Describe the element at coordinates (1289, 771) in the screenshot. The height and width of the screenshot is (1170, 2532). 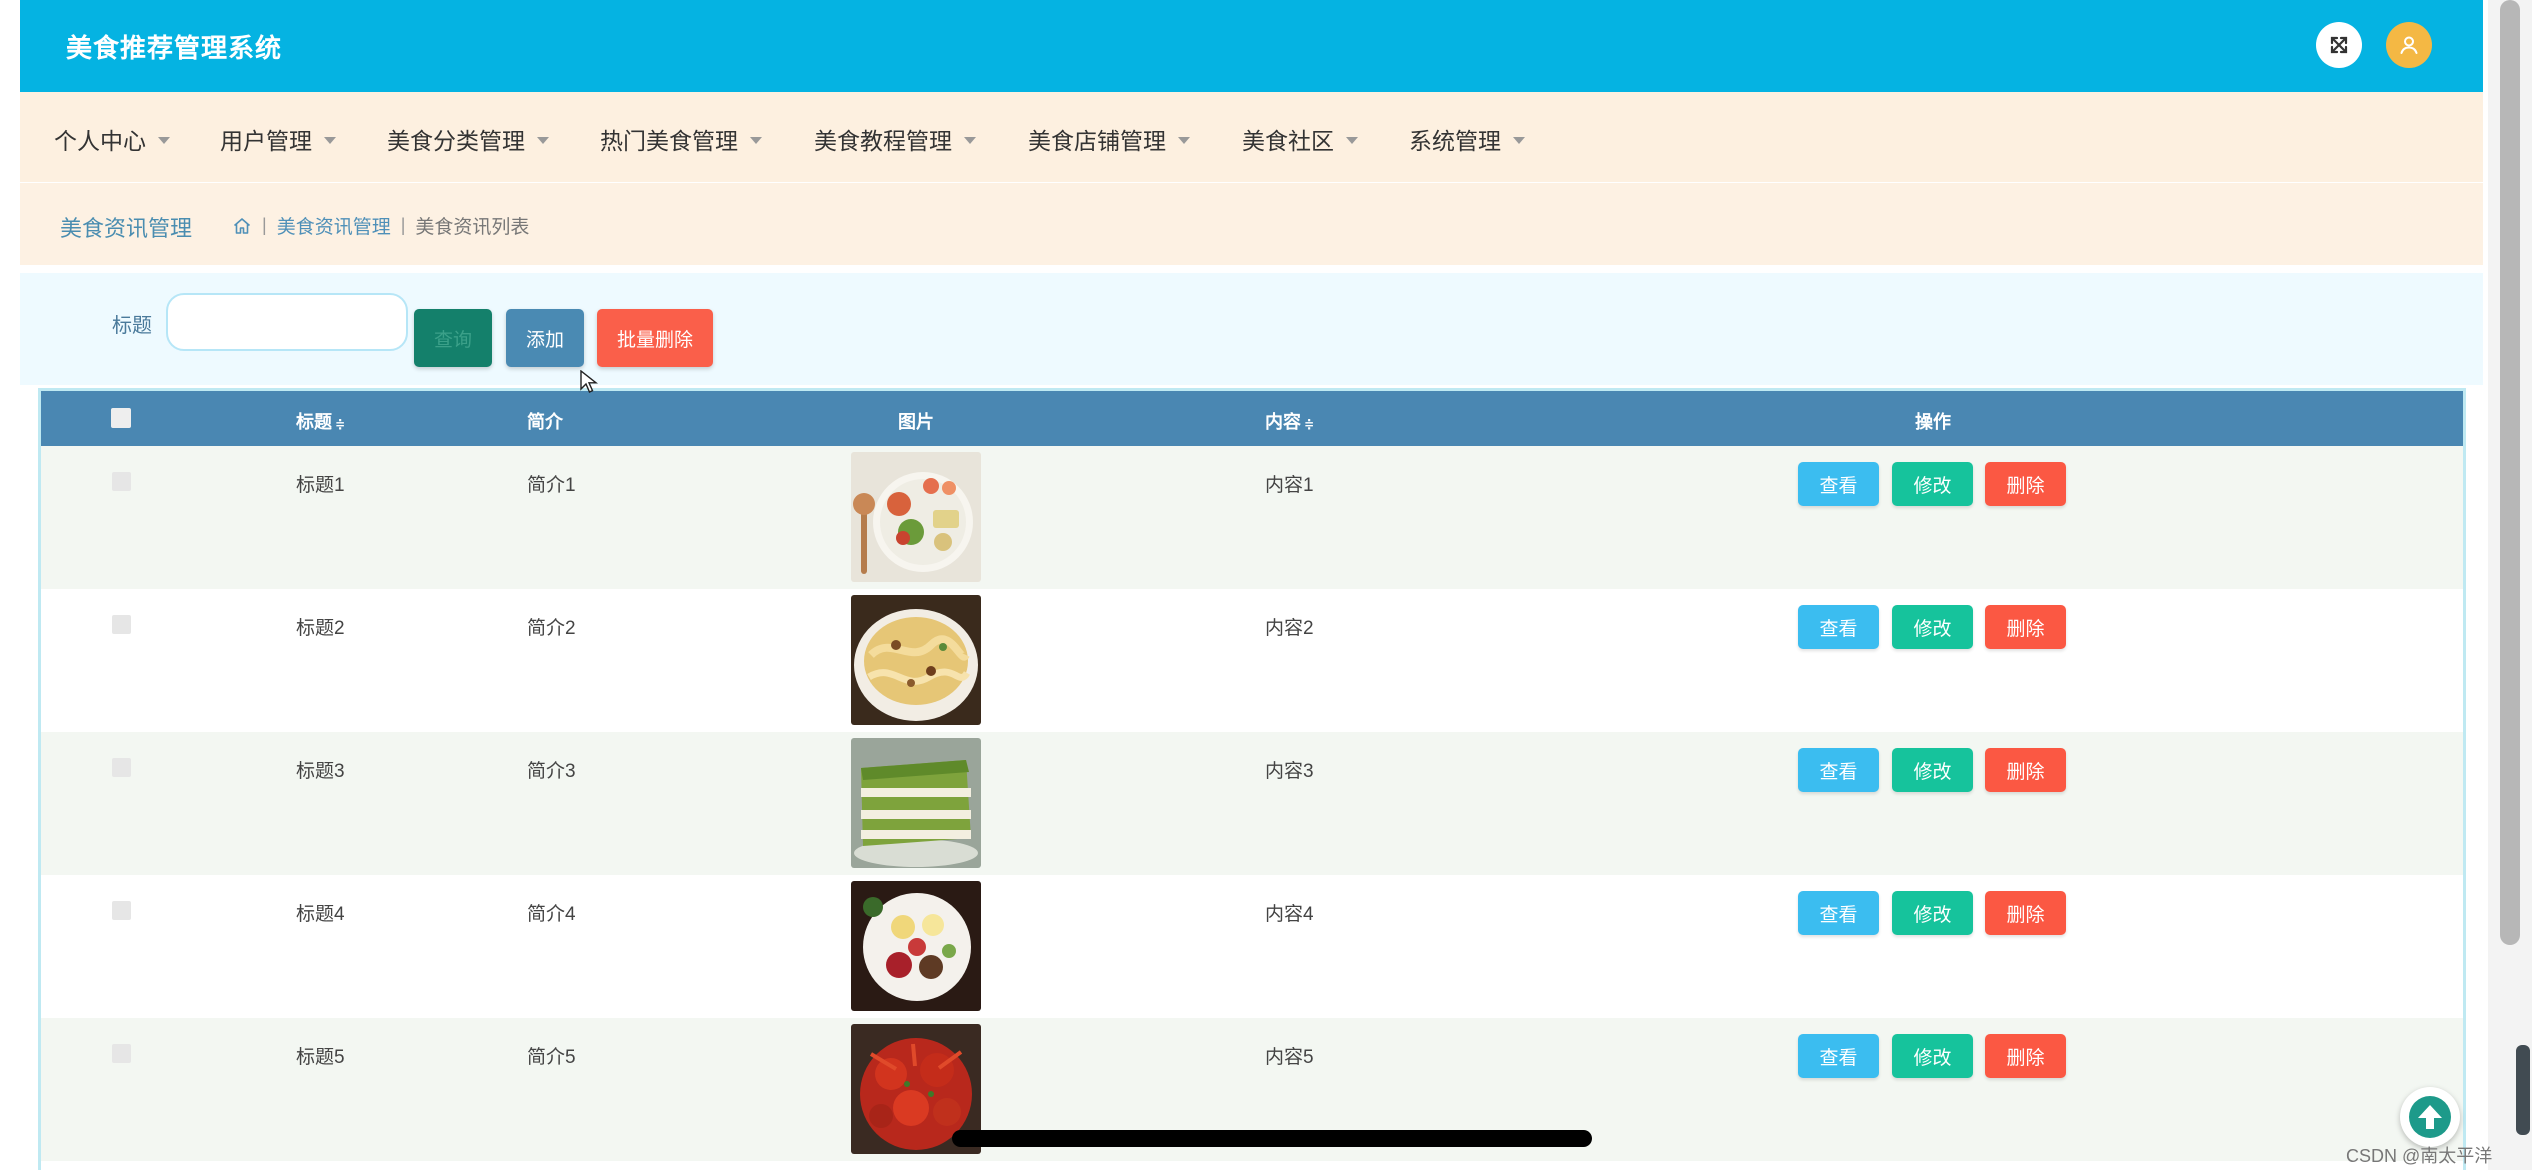
I see `cell-content: 内容3` at that location.